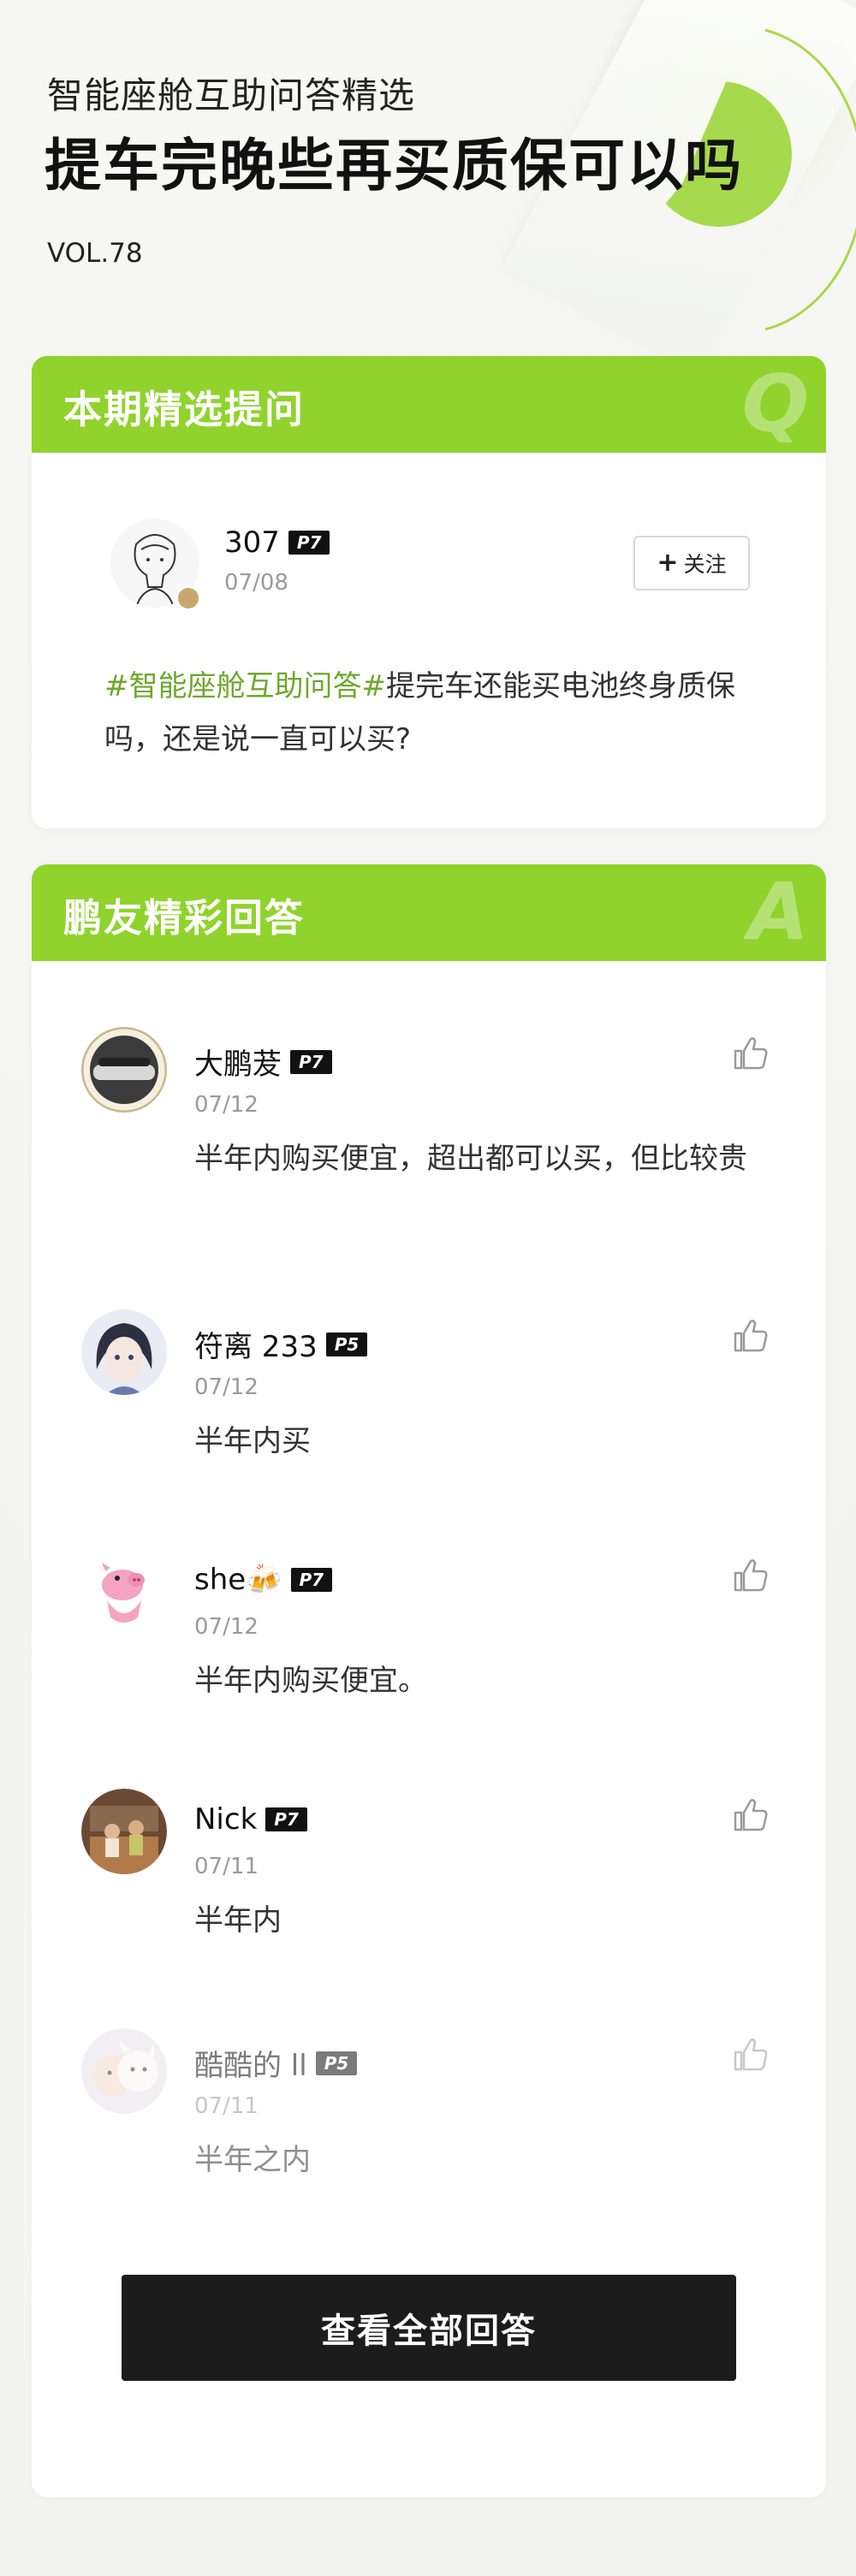  What do you see at coordinates (429, 2135) in the screenshot?
I see `answer-item: 酷酷的 ll P5 07/11 半年之内` at bounding box center [429, 2135].